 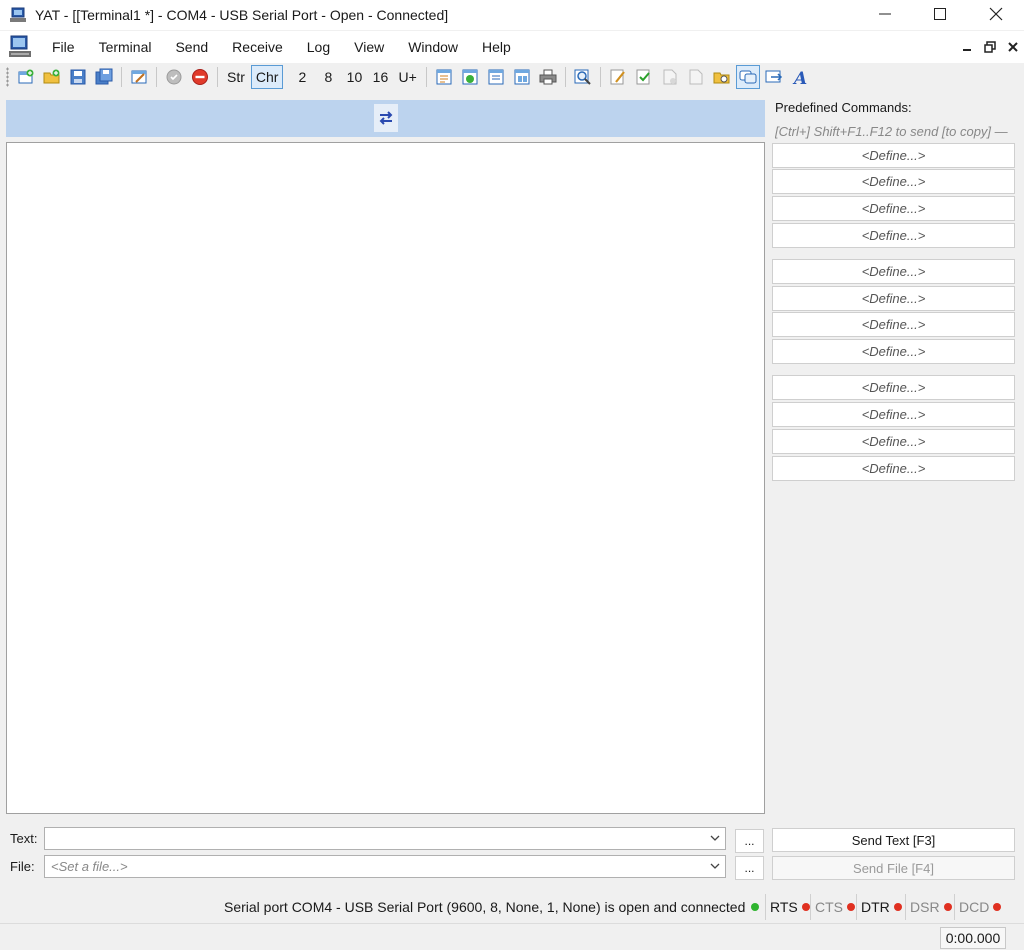 What do you see at coordinates (893, 208) in the screenshot?
I see `predefined-command-3: <Define...>` at bounding box center [893, 208].